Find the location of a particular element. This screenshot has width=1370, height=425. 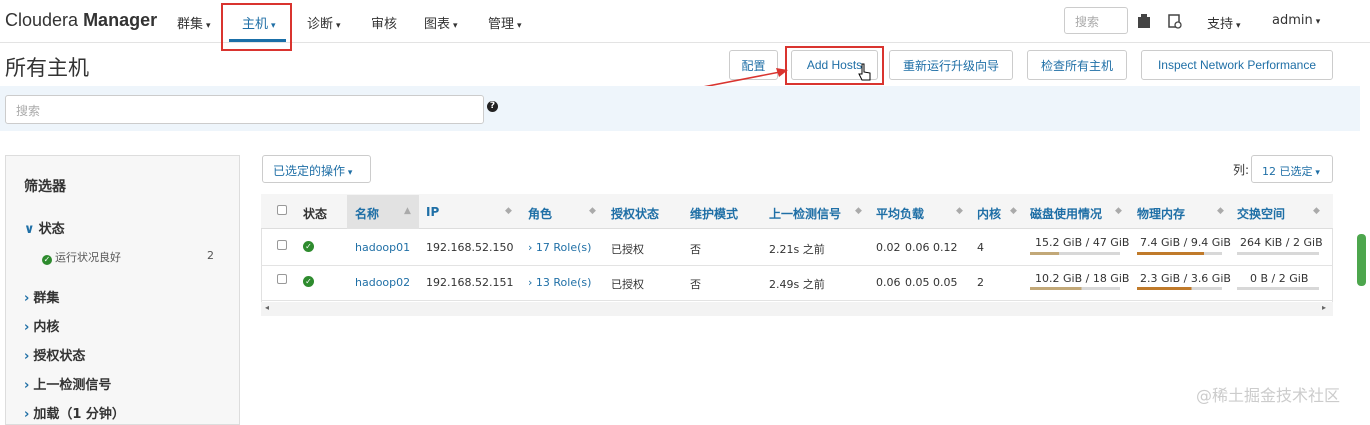

column-header-last-heartbeat: 上一检测信号 is located at coordinates (805, 213).